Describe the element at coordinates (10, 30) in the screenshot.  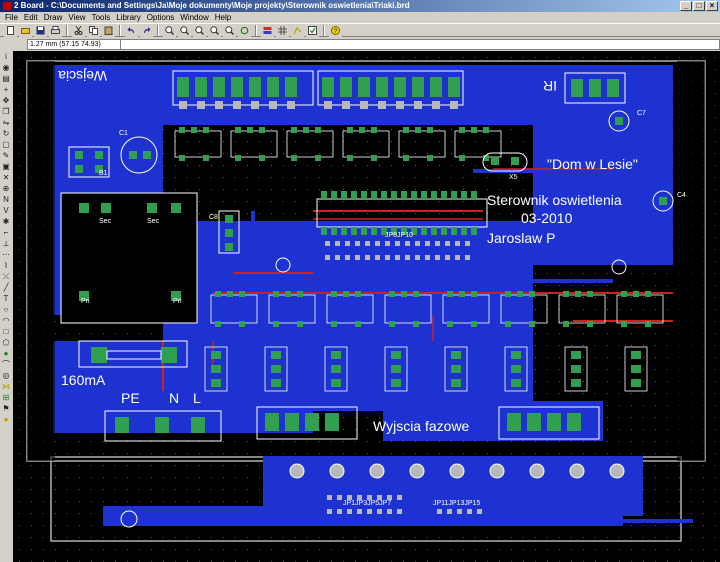
I see `new-file-icon` at that location.